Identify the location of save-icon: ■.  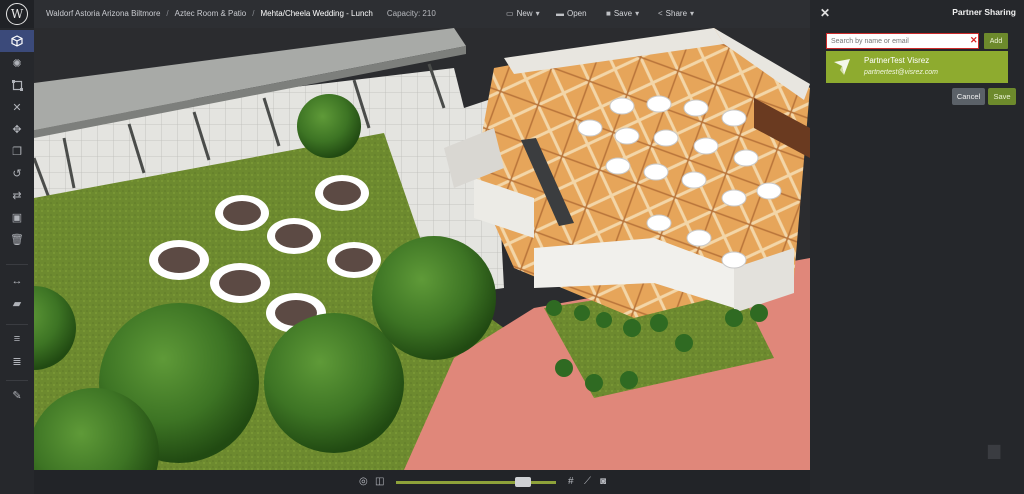
(608, 13).